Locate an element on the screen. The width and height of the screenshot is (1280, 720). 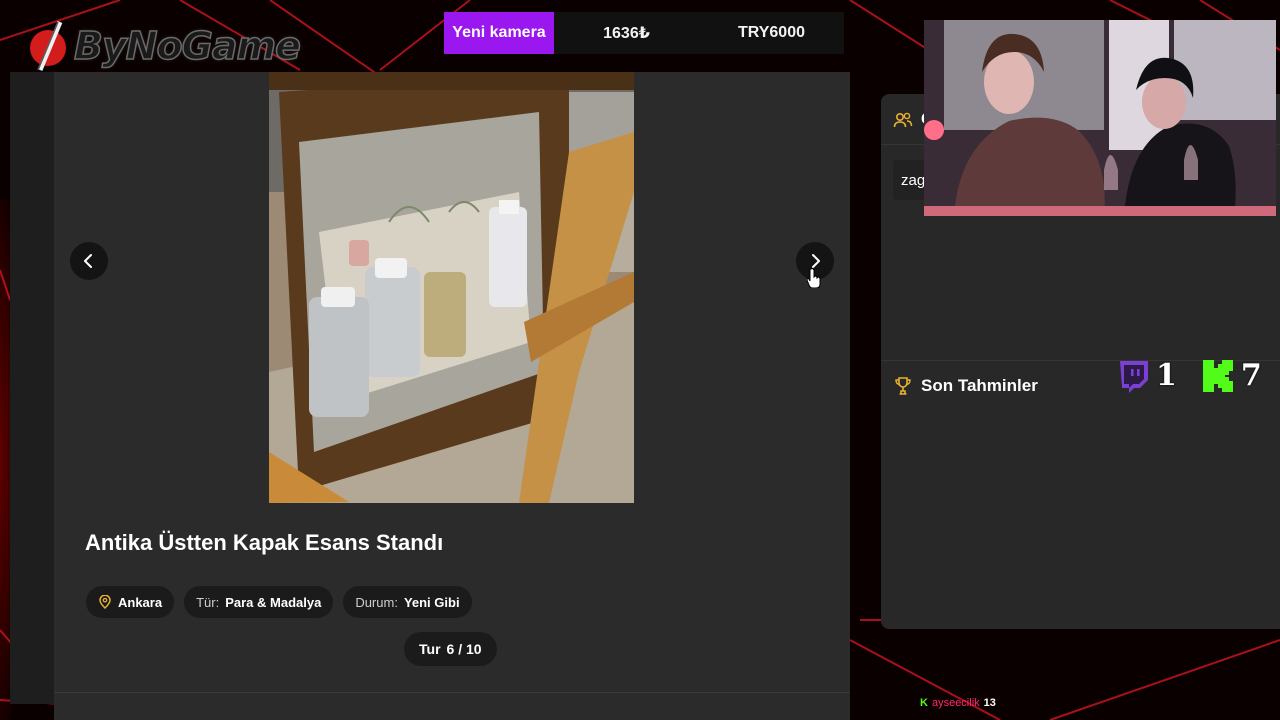
chevron-left-icon is located at coordinates (88, 261).